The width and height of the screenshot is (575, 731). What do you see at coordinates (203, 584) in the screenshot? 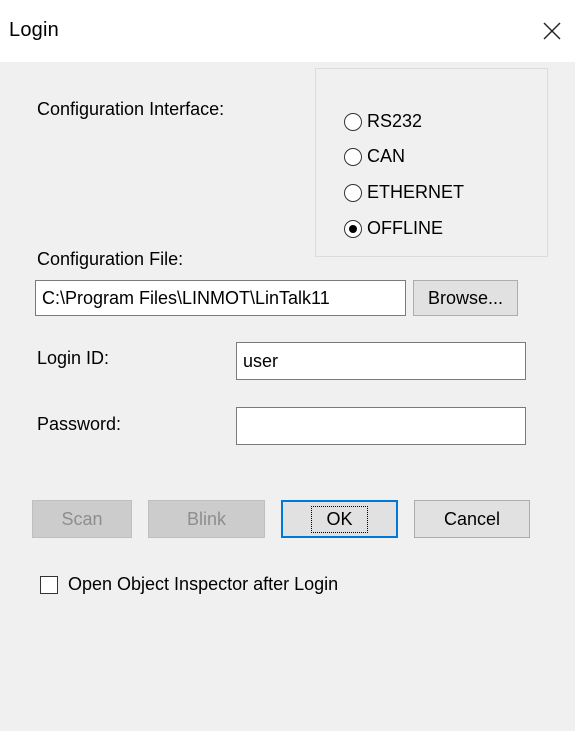
I see `open-inspector-label: Open Object Inspector after Login` at bounding box center [203, 584].